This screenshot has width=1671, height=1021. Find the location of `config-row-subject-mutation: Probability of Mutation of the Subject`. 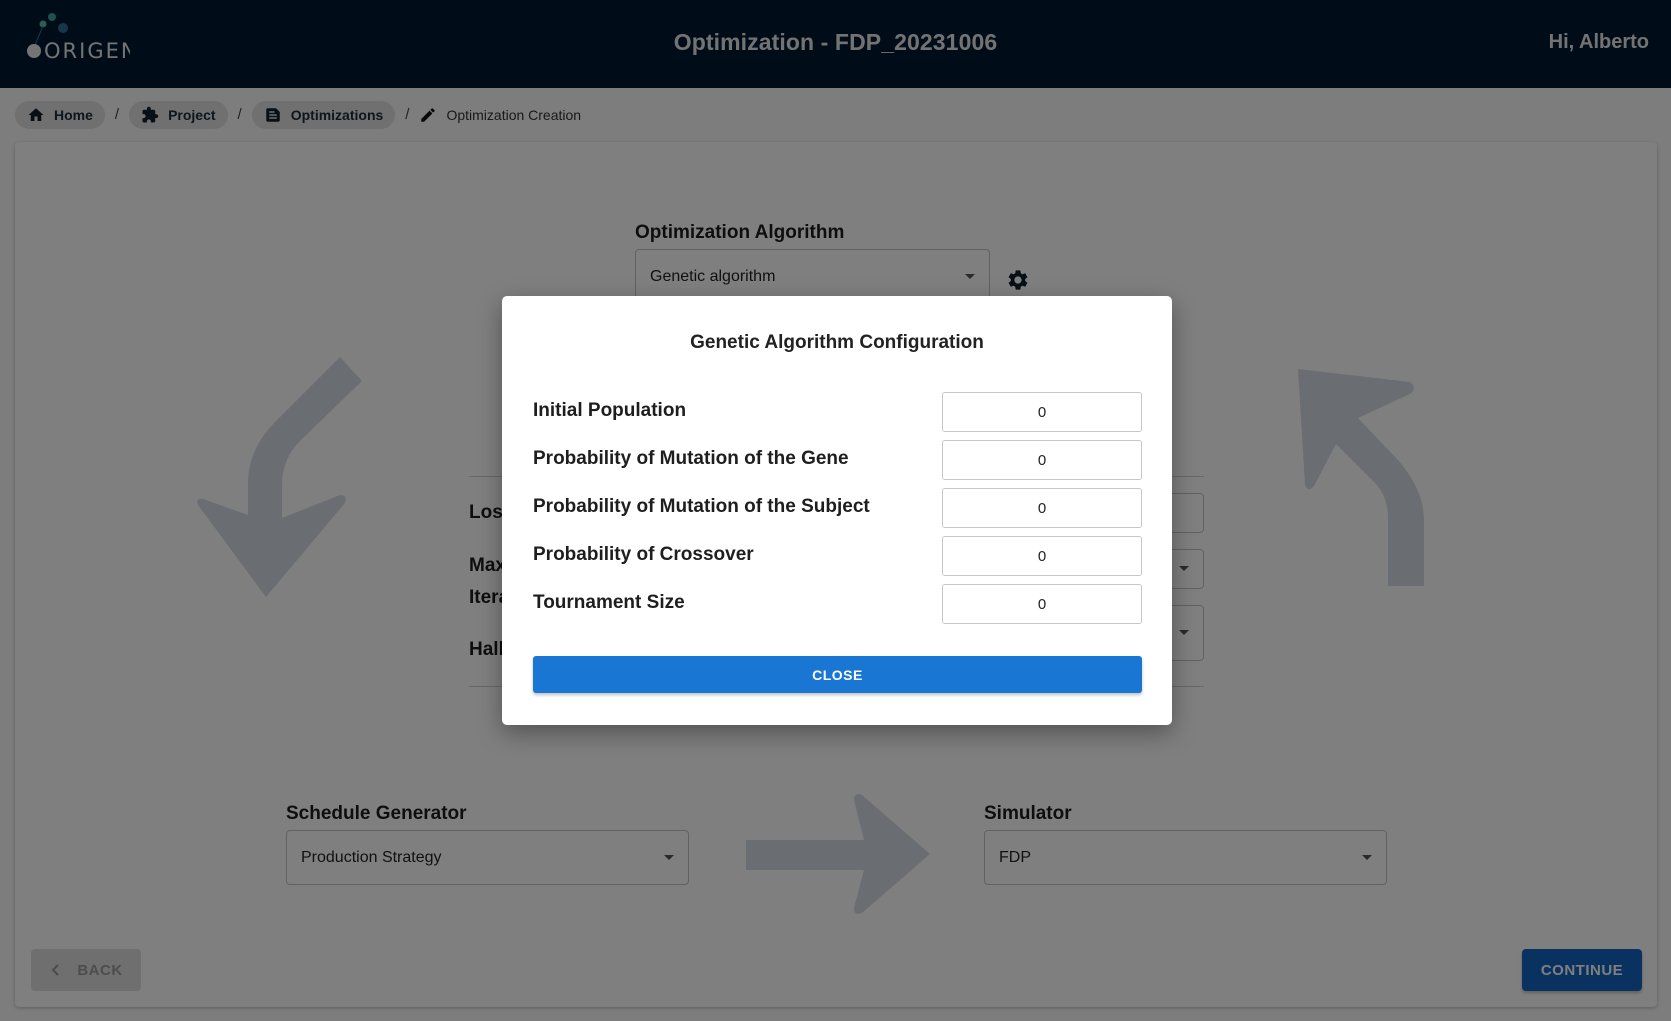

config-row-subject-mutation: Probability of Mutation of the Subject is located at coordinates (837, 508).